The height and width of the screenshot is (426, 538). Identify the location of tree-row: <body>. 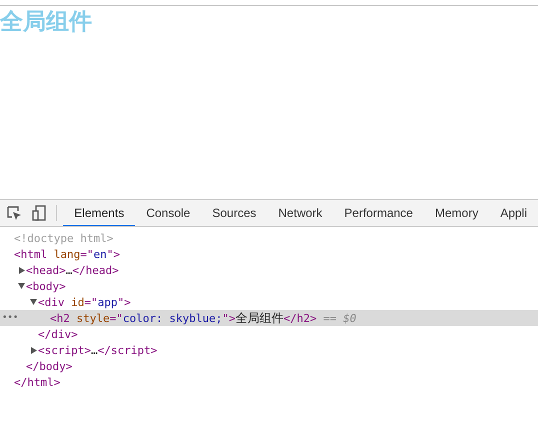
(269, 286).